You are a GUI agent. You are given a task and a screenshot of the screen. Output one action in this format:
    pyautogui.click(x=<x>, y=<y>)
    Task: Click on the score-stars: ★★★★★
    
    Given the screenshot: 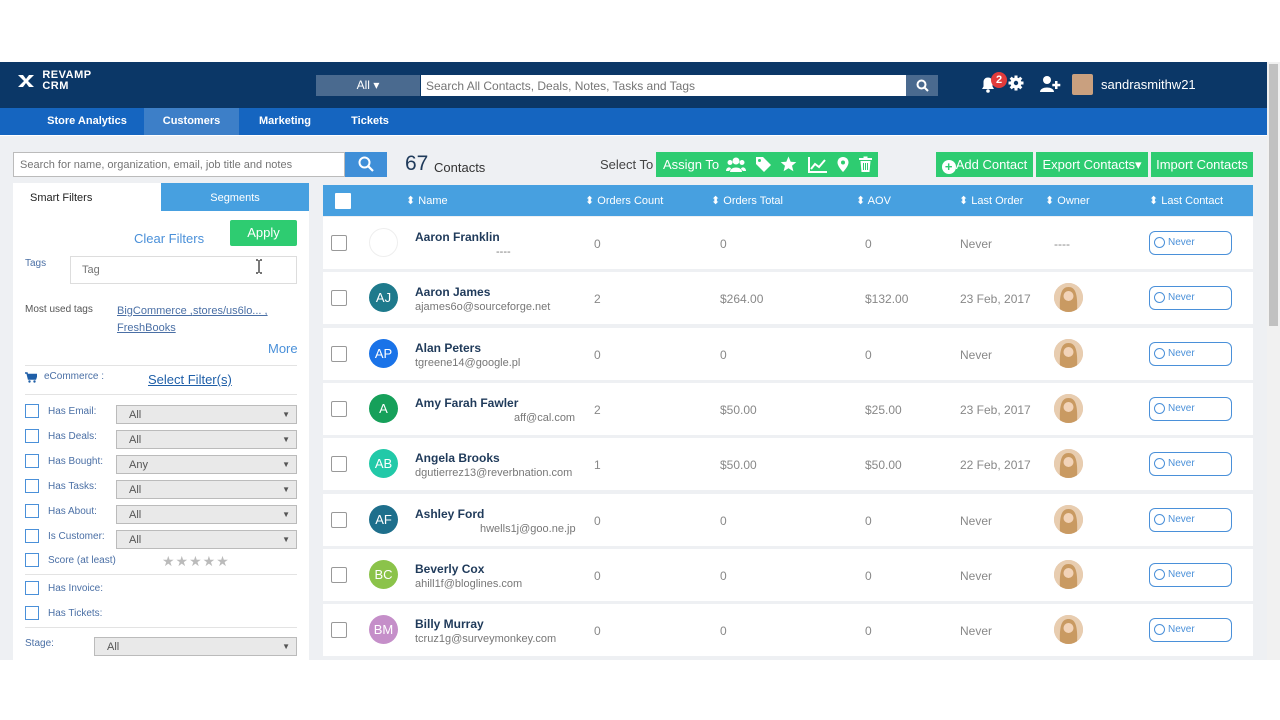 What is the action you would take?
    pyautogui.click(x=196, y=561)
    